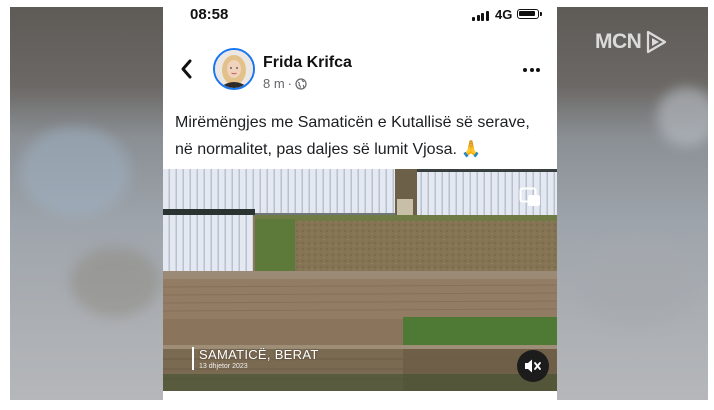 The image size is (714, 410). Describe the element at coordinates (360, 15) in the screenshot. I see `status-bar: 08:58 4G` at that location.